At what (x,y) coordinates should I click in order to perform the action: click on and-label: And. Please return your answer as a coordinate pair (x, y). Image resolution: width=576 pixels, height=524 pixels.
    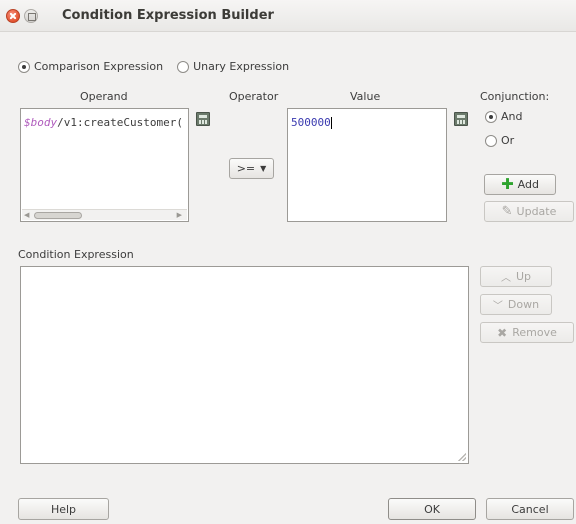
    Looking at the image, I should click on (511, 116).